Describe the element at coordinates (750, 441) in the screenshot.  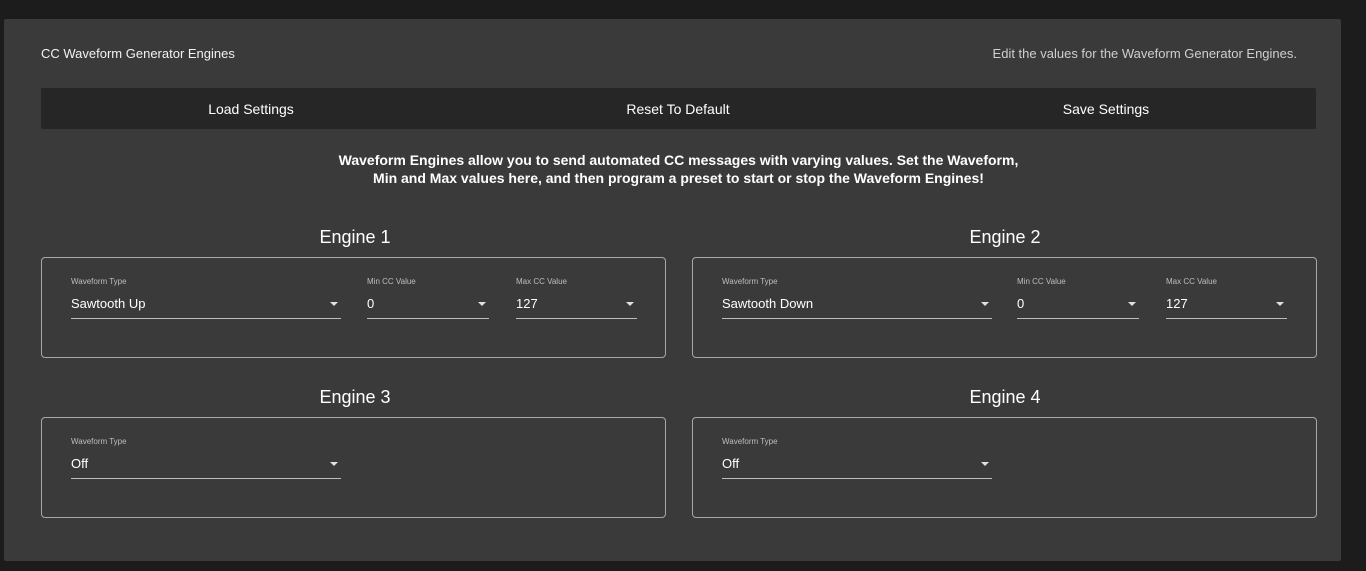
I see `engine-4-waveform-label: Waveform Type` at that location.